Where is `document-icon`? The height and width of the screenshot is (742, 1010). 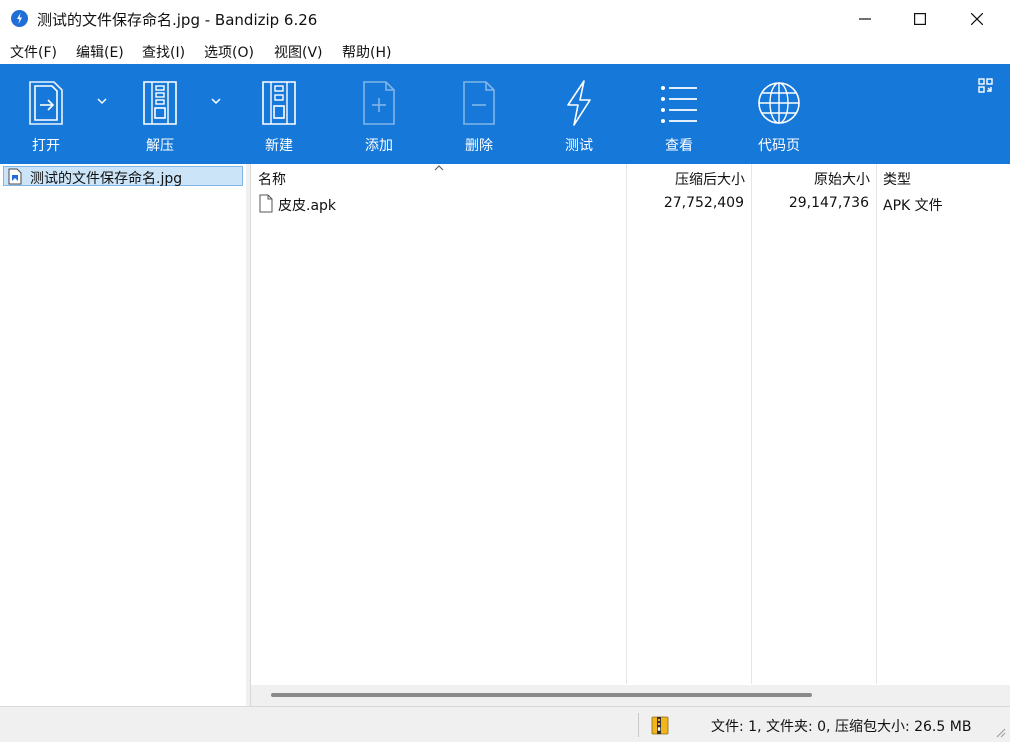
document-icon is located at coordinates (266, 203).